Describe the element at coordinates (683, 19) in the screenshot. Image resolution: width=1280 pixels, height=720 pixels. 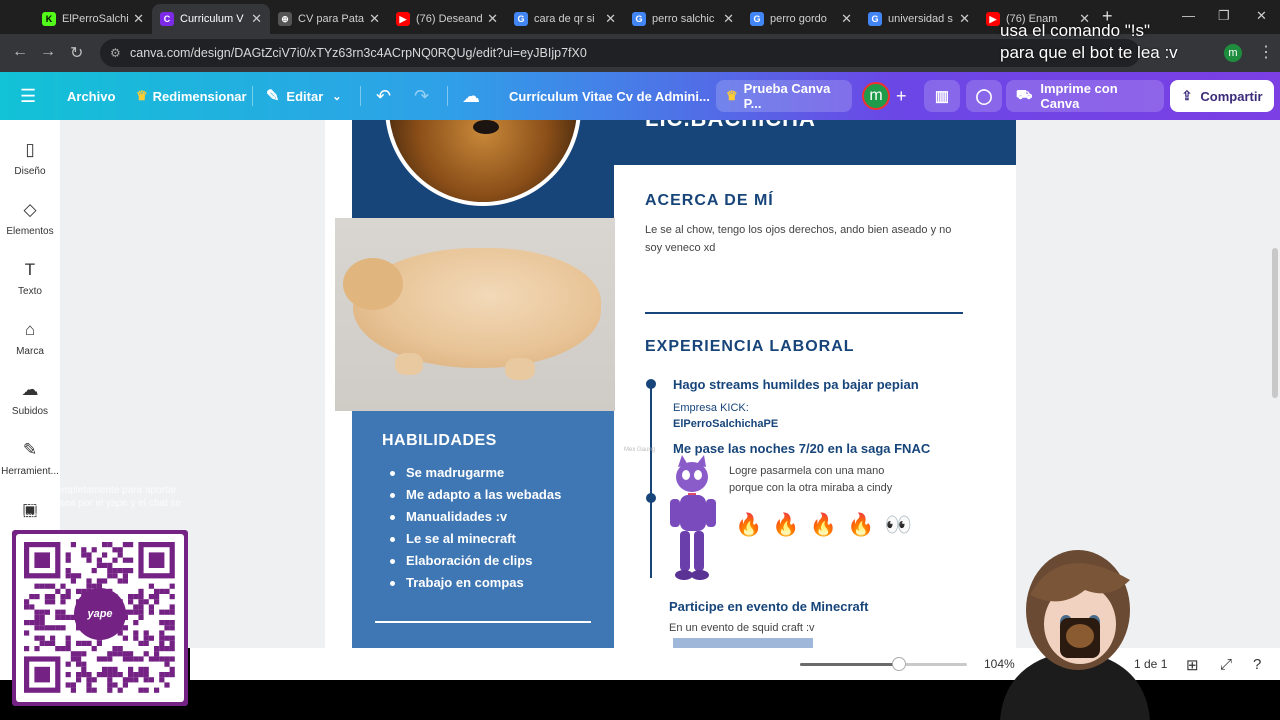
I see `browser-tab: G perro salchic ✕` at that location.